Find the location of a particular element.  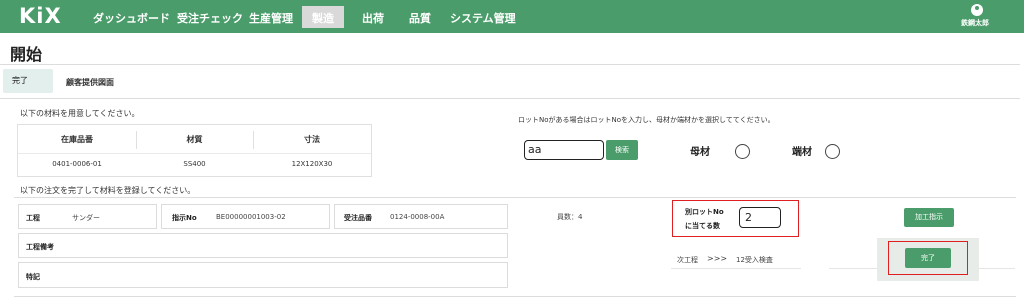

tab-complete: 完了 is located at coordinates (28, 81).